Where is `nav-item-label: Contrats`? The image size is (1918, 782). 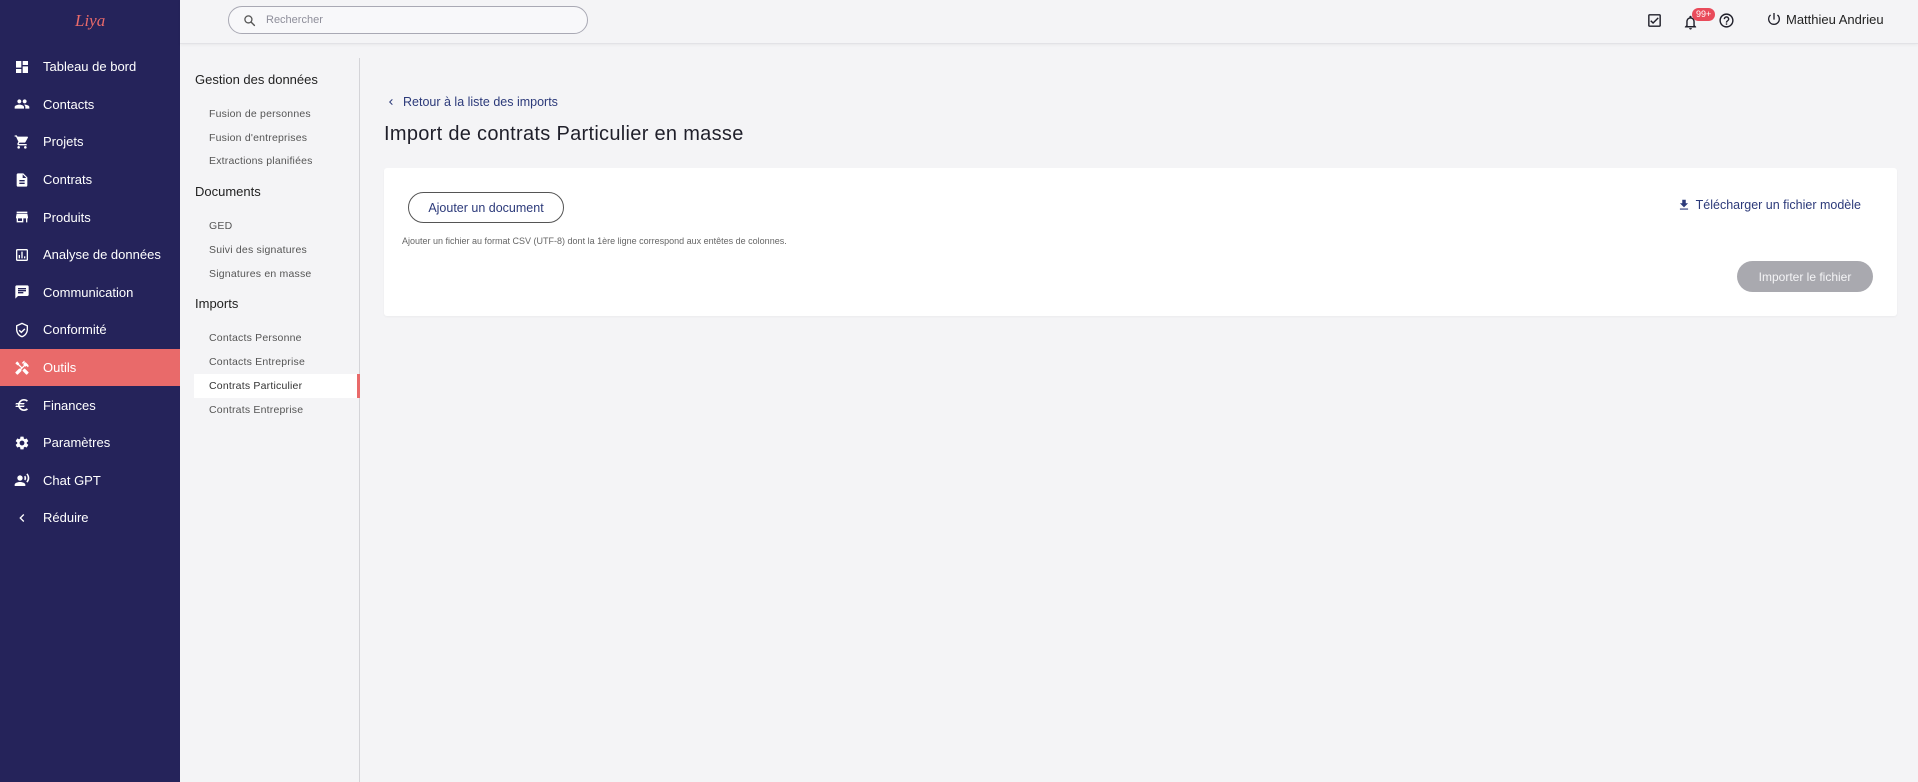
nav-item-label: Contrats is located at coordinates (68, 180).